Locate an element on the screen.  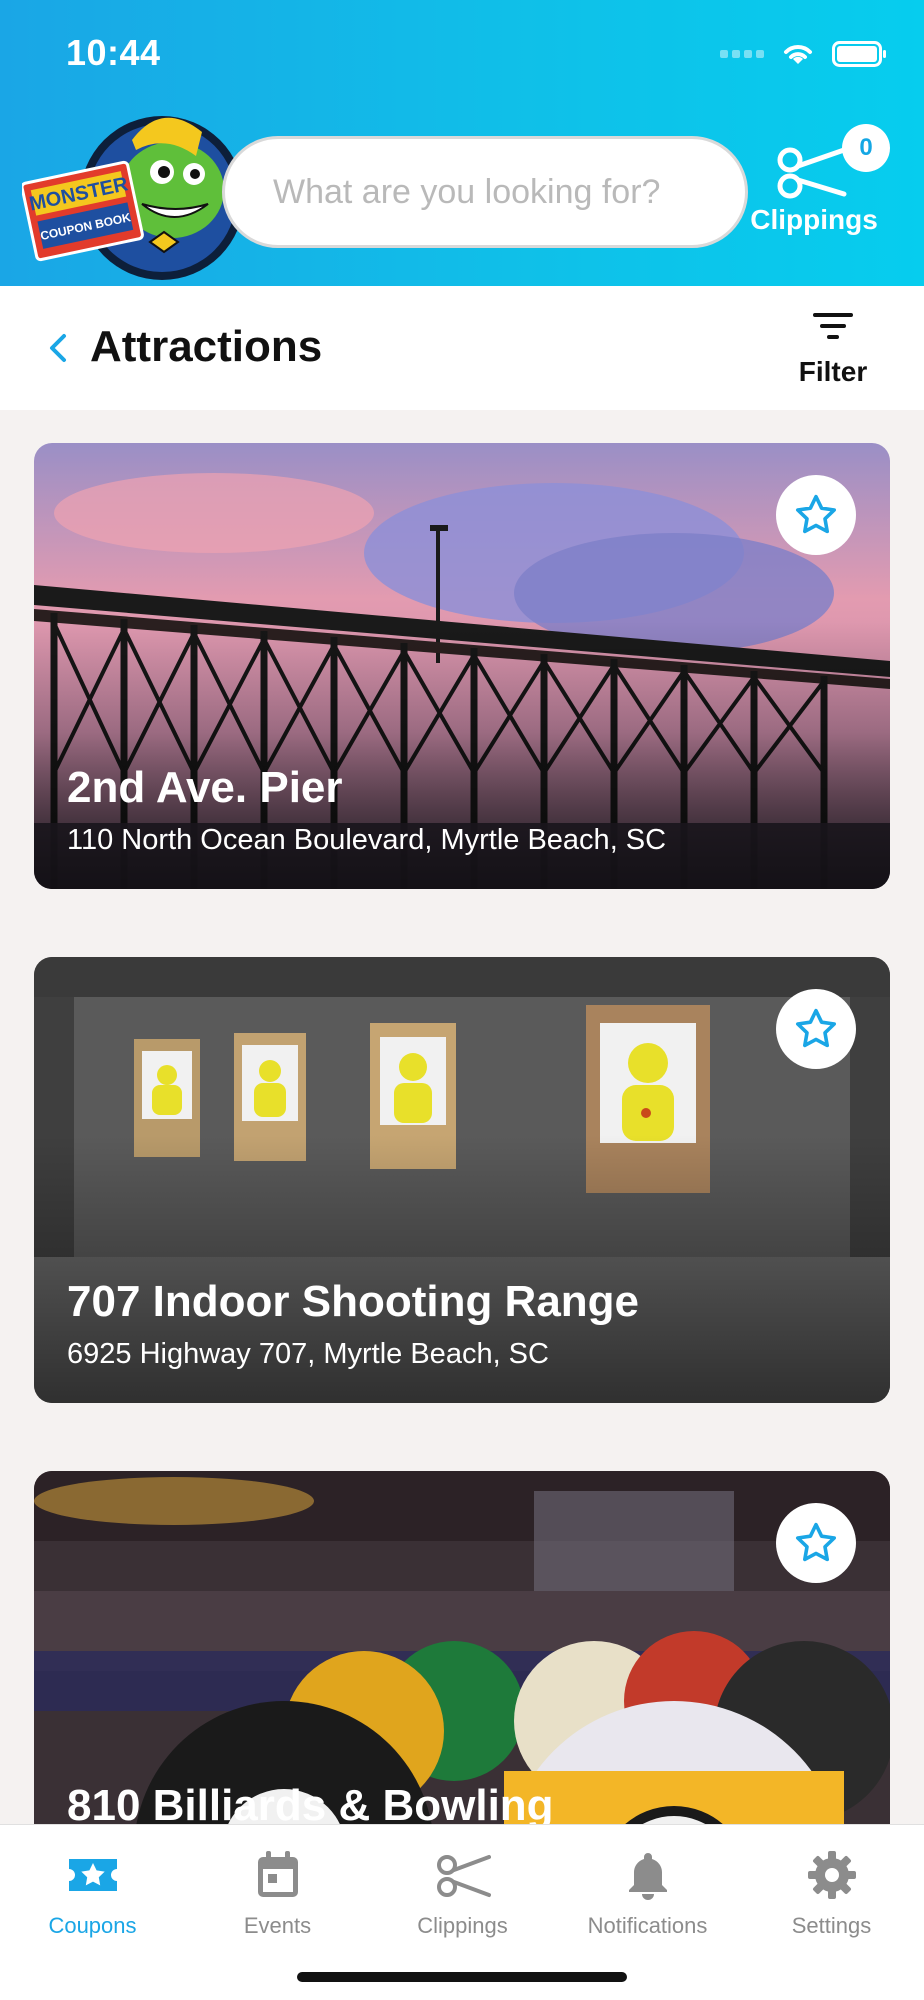
card-title: 2nd Ave. Pier is located at coordinates (205, 787).